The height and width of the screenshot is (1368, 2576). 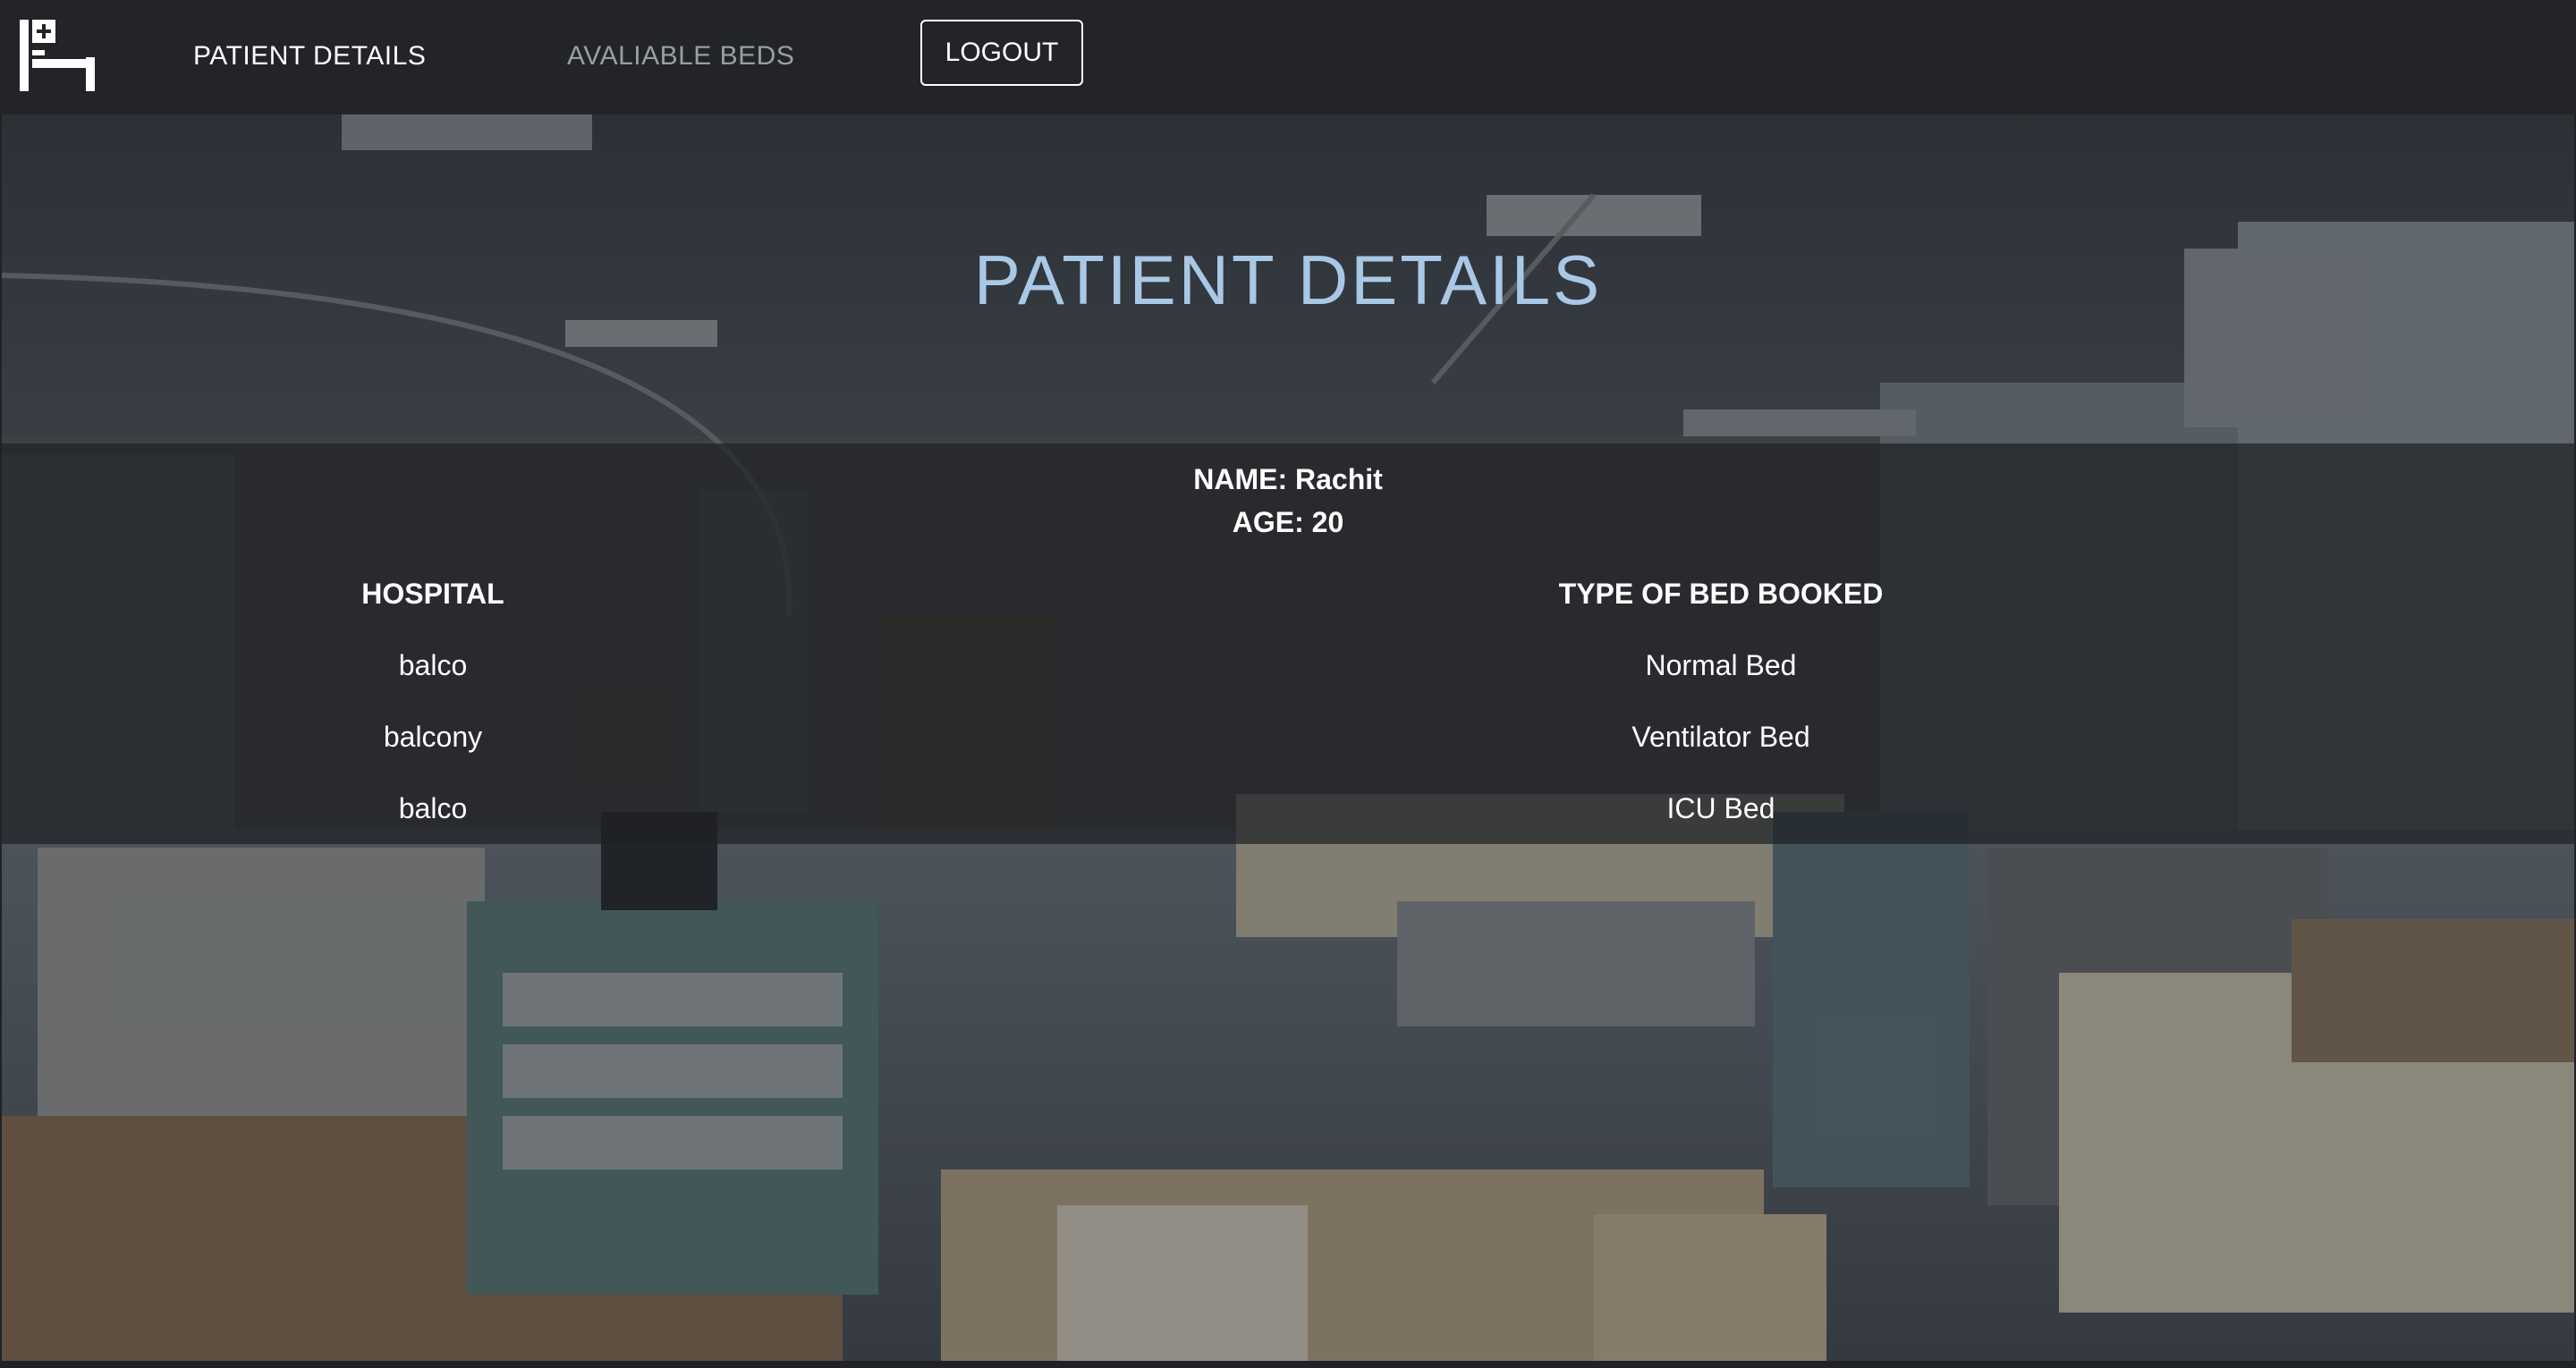 What do you see at coordinates (1288, 280) in the screenshot?
I see `page-title: PATIENT DETAILS` at bounding box center [1288, 280].